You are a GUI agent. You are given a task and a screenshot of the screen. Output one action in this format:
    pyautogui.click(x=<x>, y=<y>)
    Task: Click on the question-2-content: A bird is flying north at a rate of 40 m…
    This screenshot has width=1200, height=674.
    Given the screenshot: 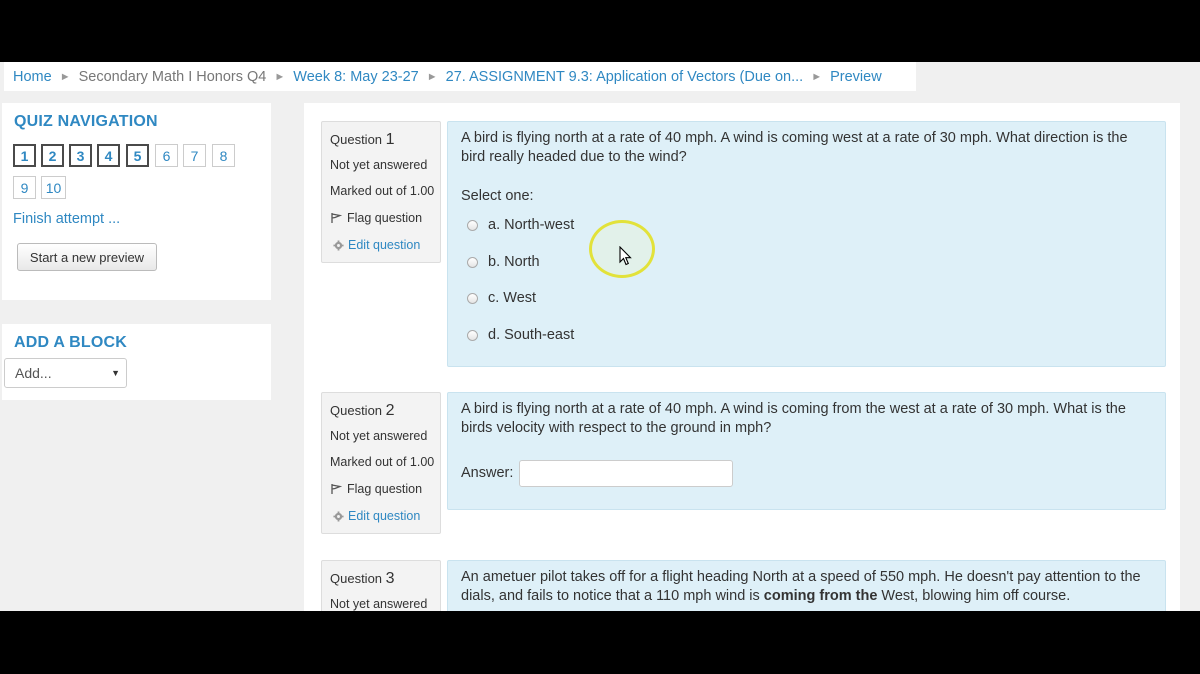 What is the action you would take?
    pyautogui.click(x=806, y=451)
    